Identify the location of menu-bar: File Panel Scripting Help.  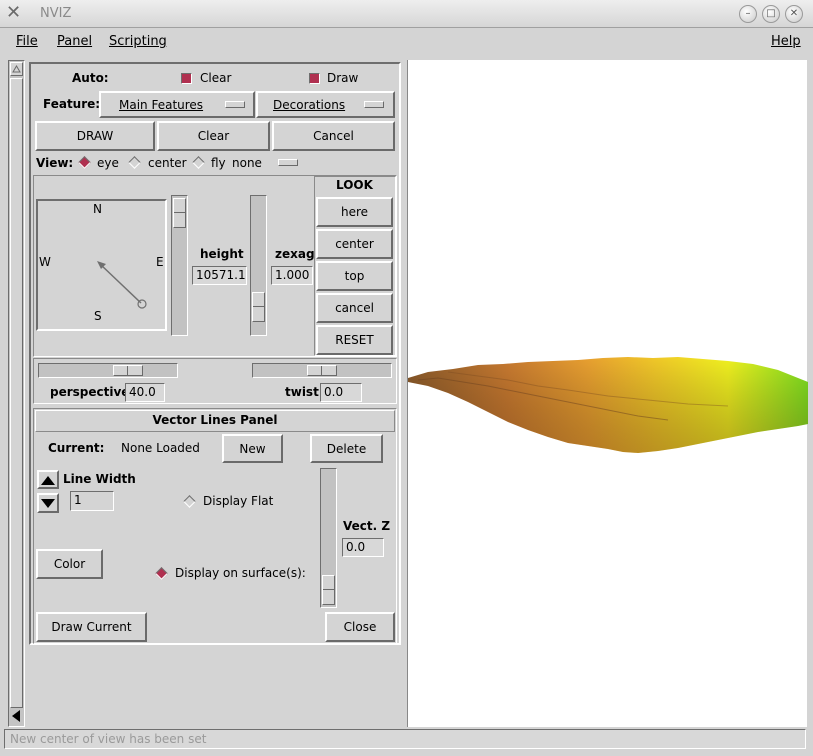
(406, 42).